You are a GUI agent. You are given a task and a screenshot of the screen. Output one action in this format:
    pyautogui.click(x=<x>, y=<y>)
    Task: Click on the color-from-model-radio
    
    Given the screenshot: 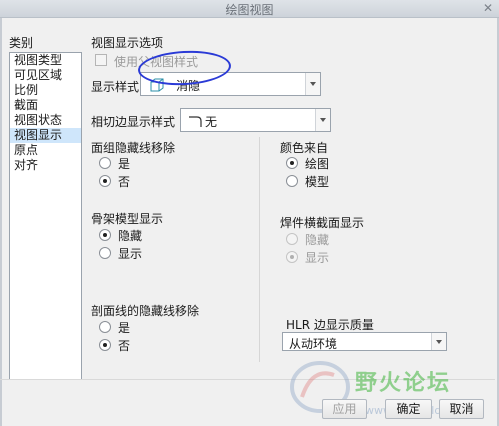 What is the action you would take?
    pyautogui.click(x=292, y=181)
    